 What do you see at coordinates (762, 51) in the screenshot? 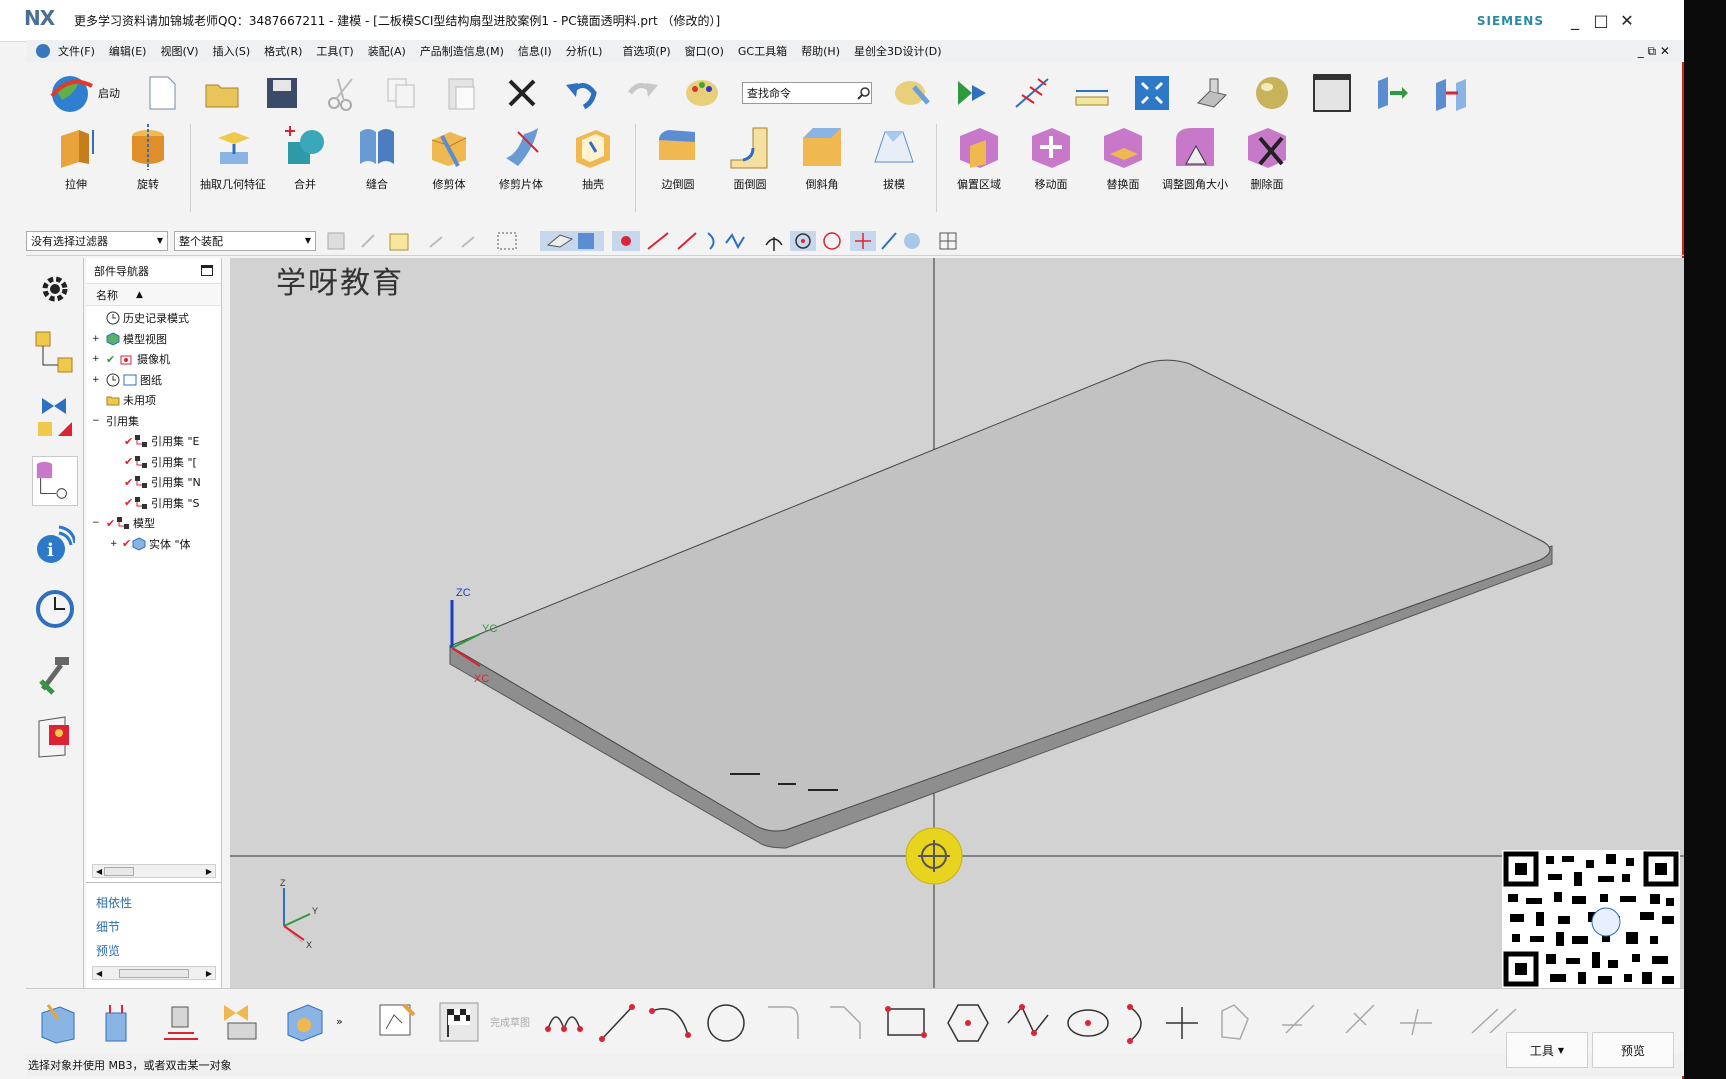
I see `menu-gc-toolkit: GC工具箱` at bounding box center [762, 51].